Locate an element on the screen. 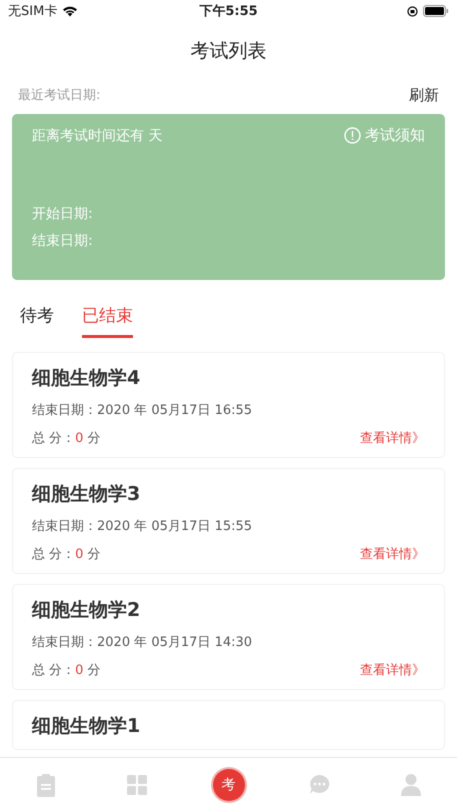 This screenshot has width=457, height=812. exam-card: 细胞生物学2 结束日期：2020 年 05月17日 14:30 总 分：0 分 查看详情》 is located at coordinates (228, 637).